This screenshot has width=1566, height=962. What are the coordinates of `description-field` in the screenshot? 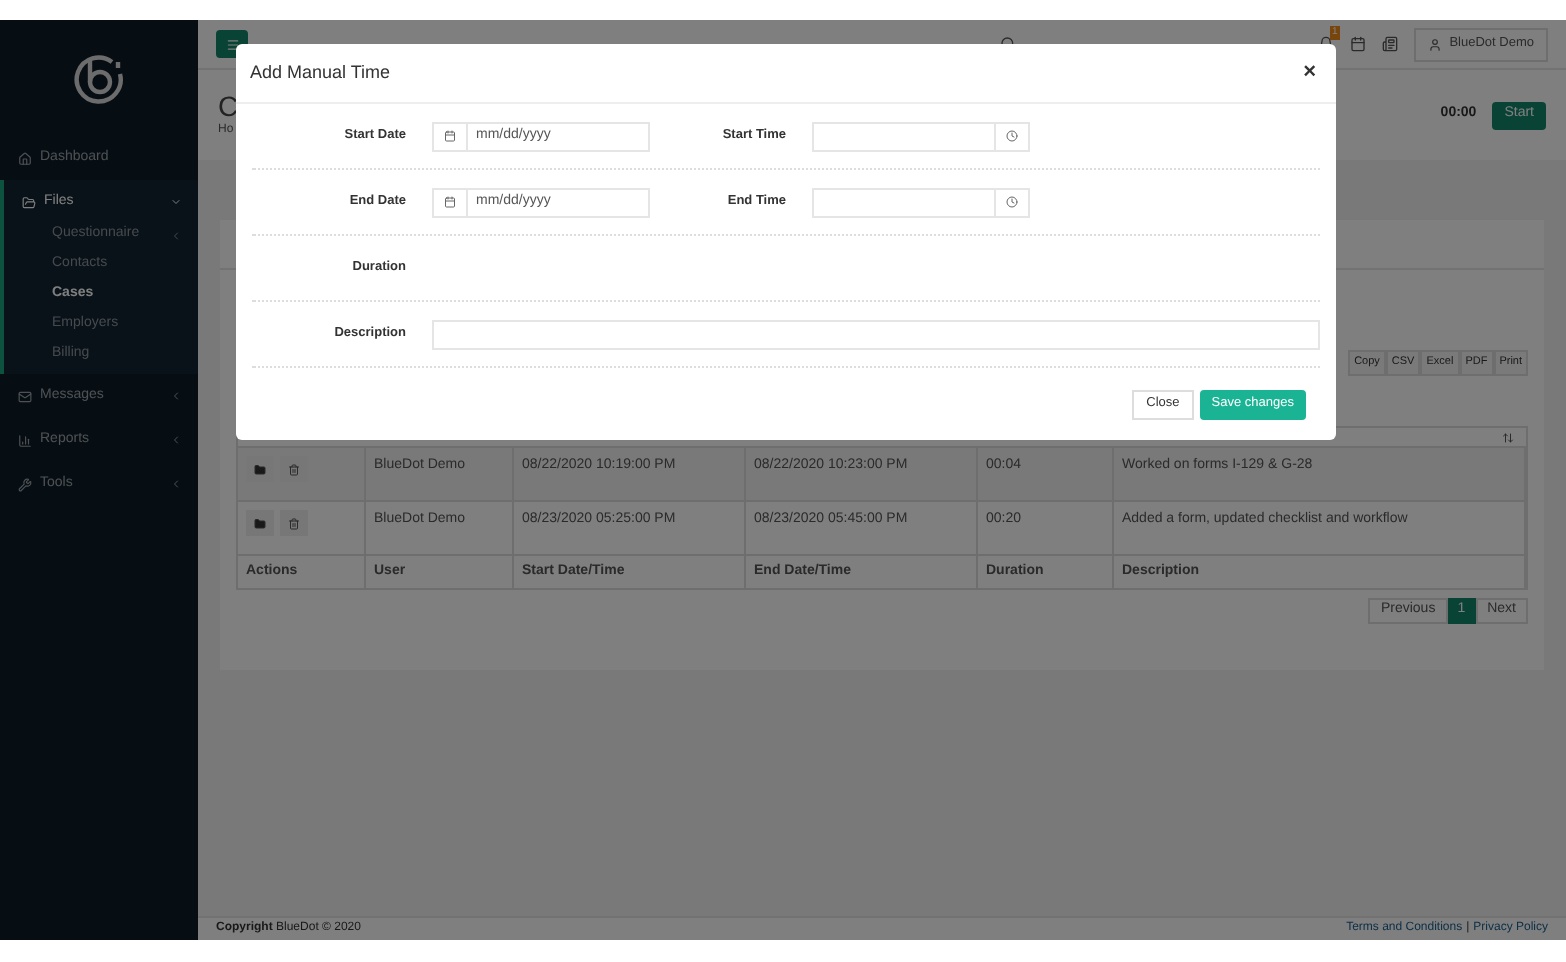 It's located at (876, 334).